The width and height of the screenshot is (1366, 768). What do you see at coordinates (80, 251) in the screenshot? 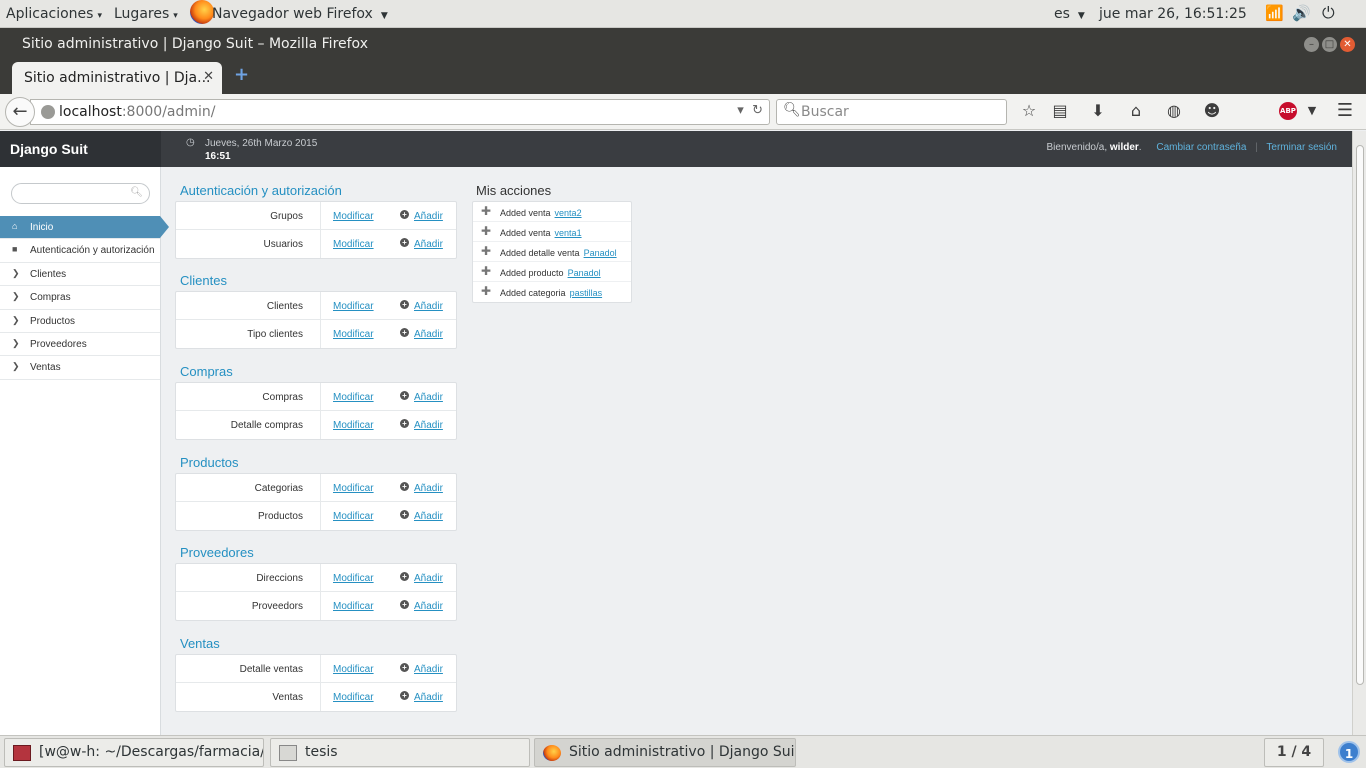
I see `sidebar-item-auth: ■ Autenticación y autorización` at bounding box center [80, 251].